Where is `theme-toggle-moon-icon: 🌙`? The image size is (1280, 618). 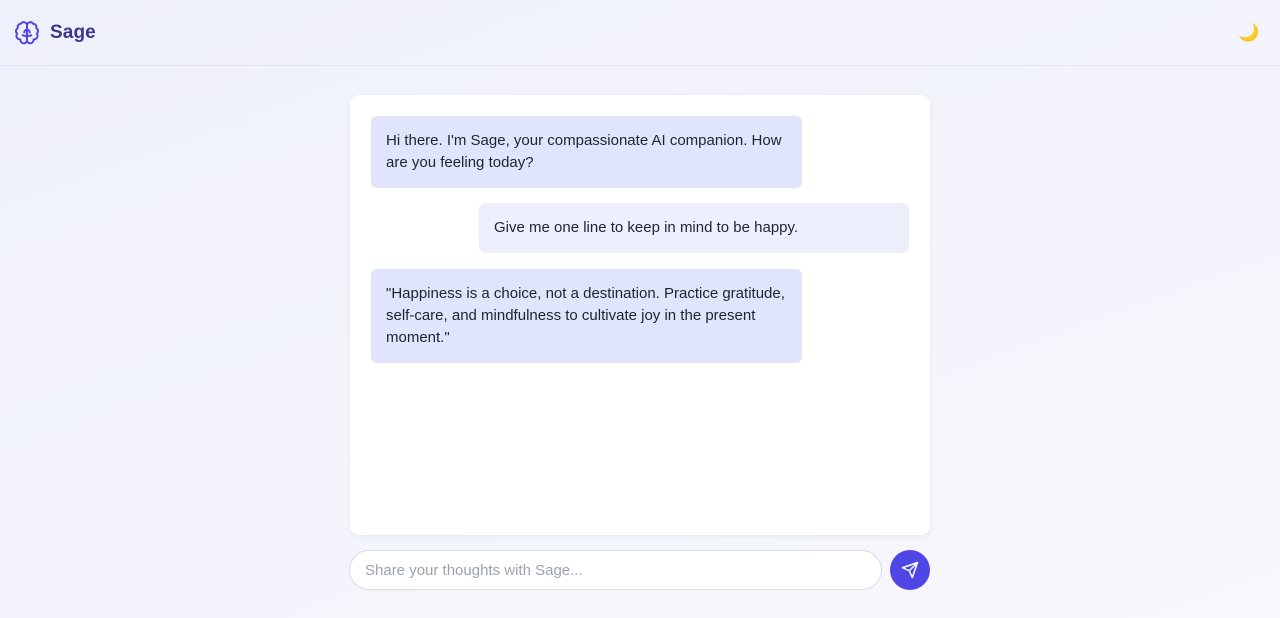
theme-toggle-moon-icon: 🌙 is located at coordinates (1249, 33).